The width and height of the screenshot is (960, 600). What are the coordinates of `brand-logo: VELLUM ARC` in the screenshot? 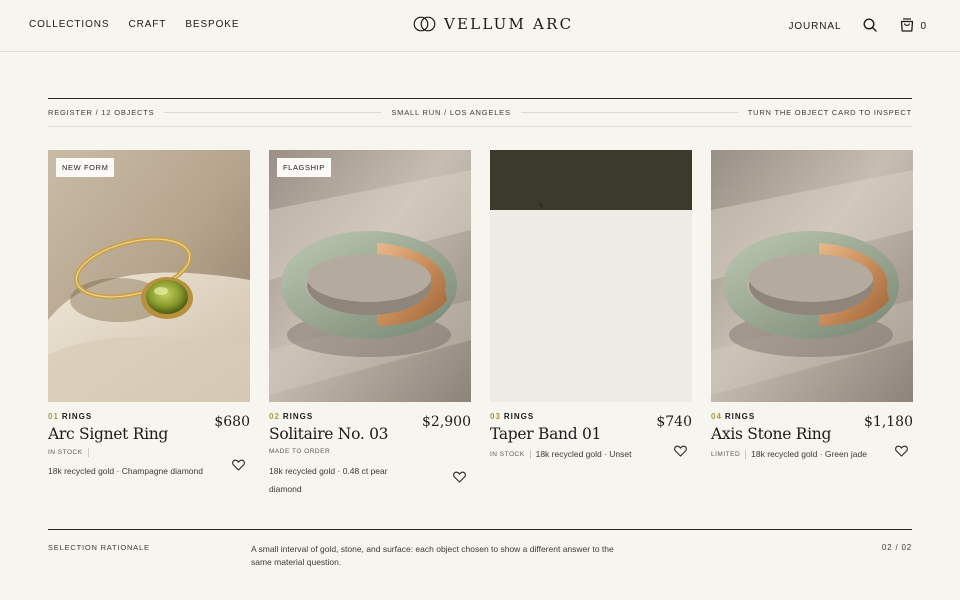 It's located at (493, 24).